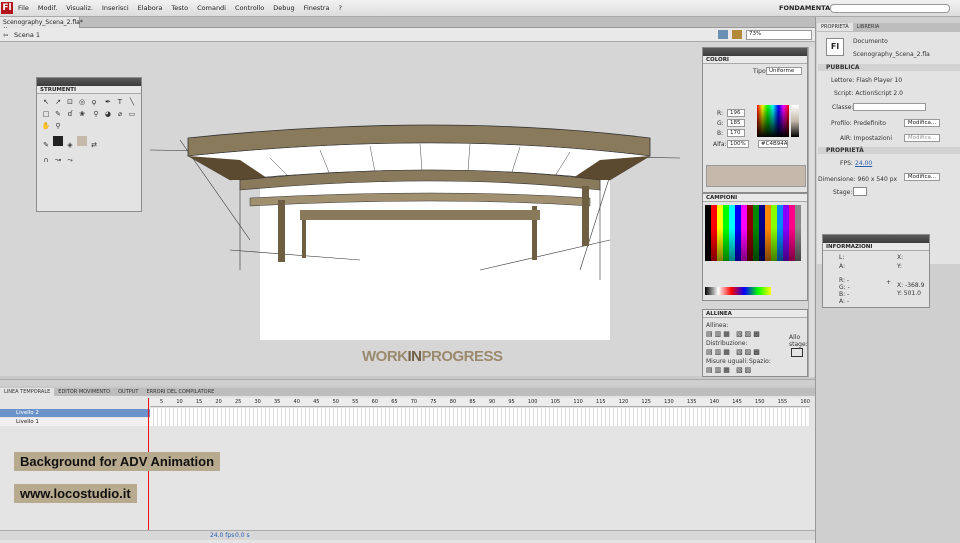 The width and height of the screenshot is (960, 543). Describe the element at coordinates (70, 102) in the screenshot. I see `free-transform-icon: ⊡` at that location.